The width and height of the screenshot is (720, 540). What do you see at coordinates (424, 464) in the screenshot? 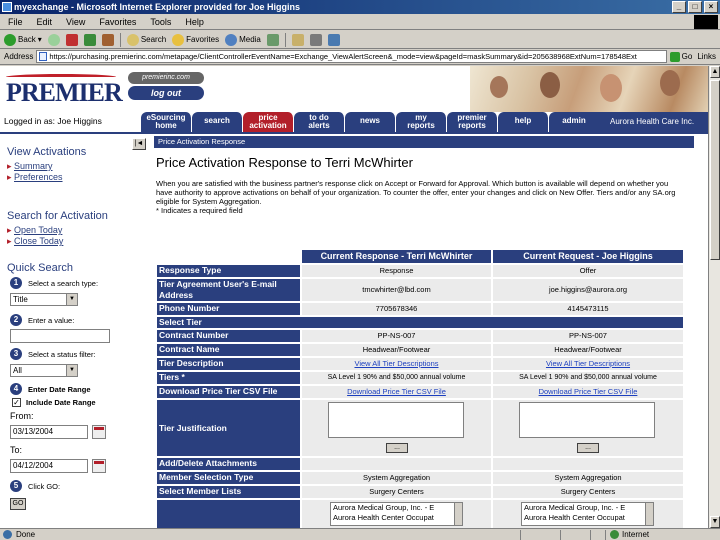
I see `table-row: Add/Delete Attachments` at bounding box center [424, 464].